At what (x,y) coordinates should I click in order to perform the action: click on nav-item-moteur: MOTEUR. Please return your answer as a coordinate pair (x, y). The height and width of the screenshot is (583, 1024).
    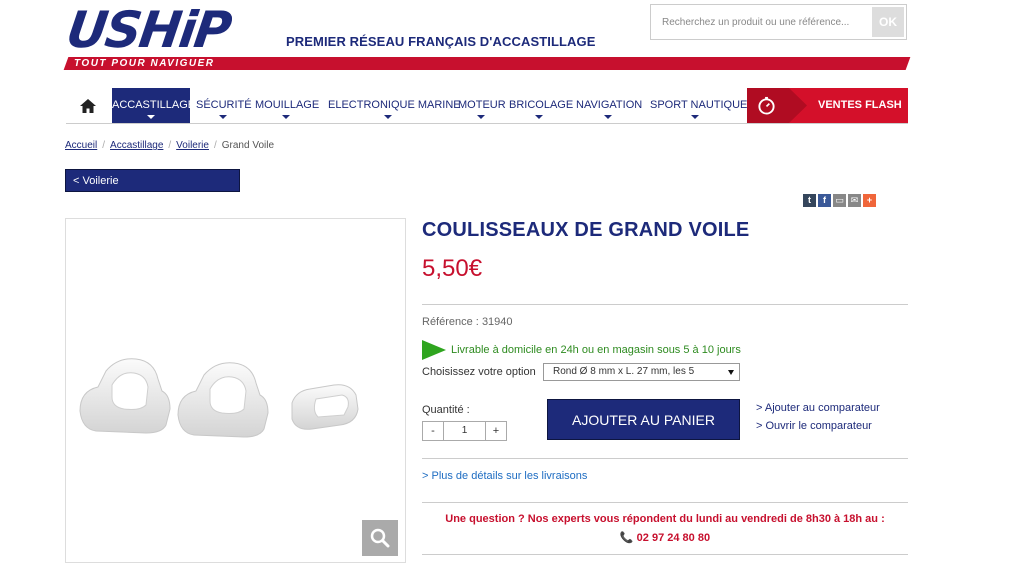
    Looking at the image, I should click on (482, 105).